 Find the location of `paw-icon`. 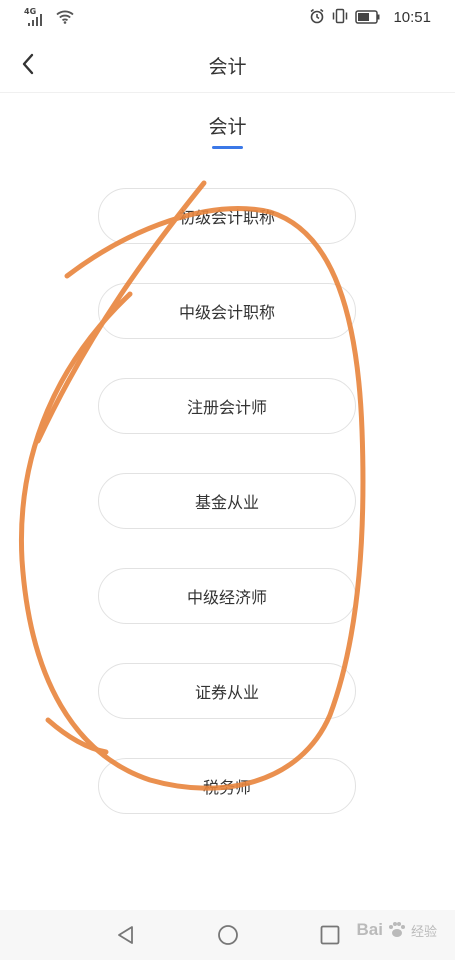

paw-icon is located at coordinates (396, 929).